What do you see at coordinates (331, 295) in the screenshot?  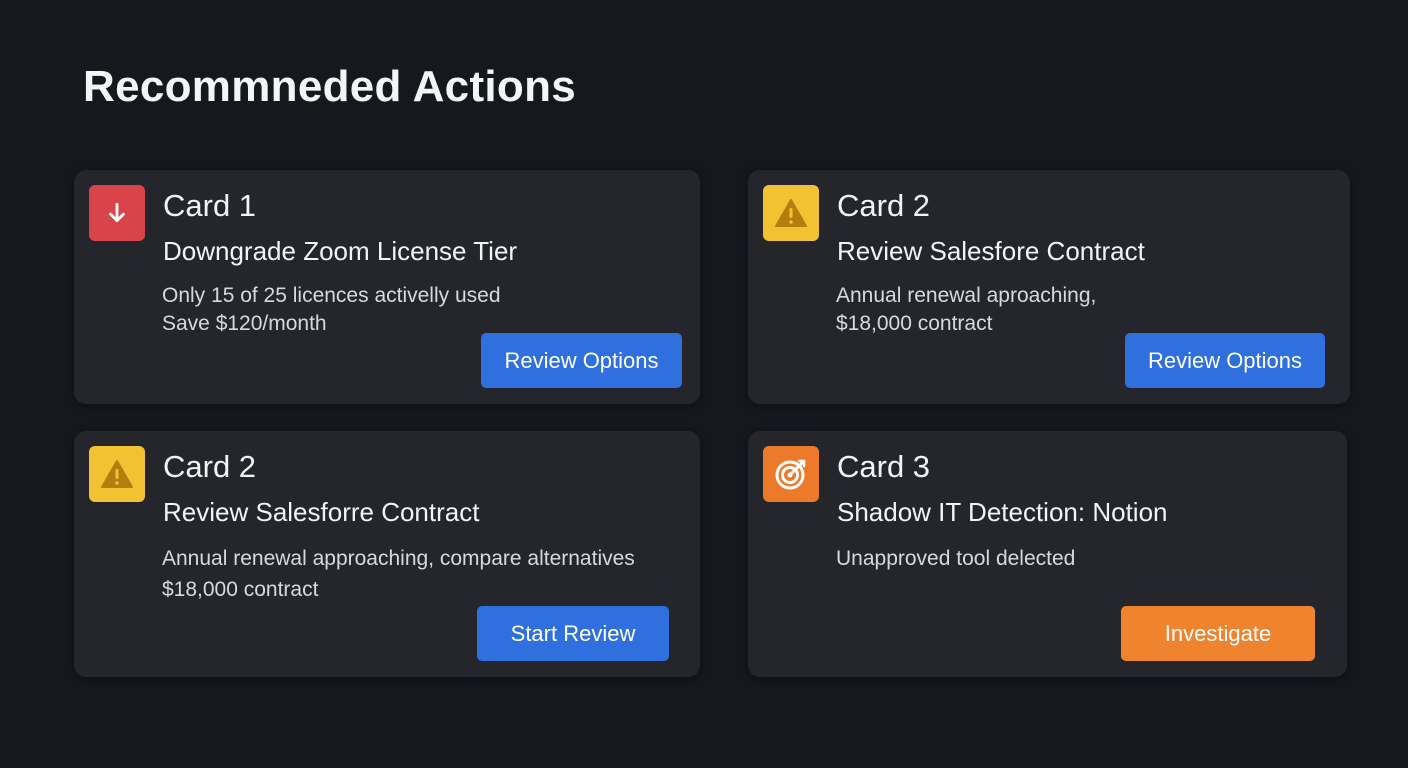 I see `card-description-line: Only 15 of 25 licences activelly used` at bounding box center [331, 295].